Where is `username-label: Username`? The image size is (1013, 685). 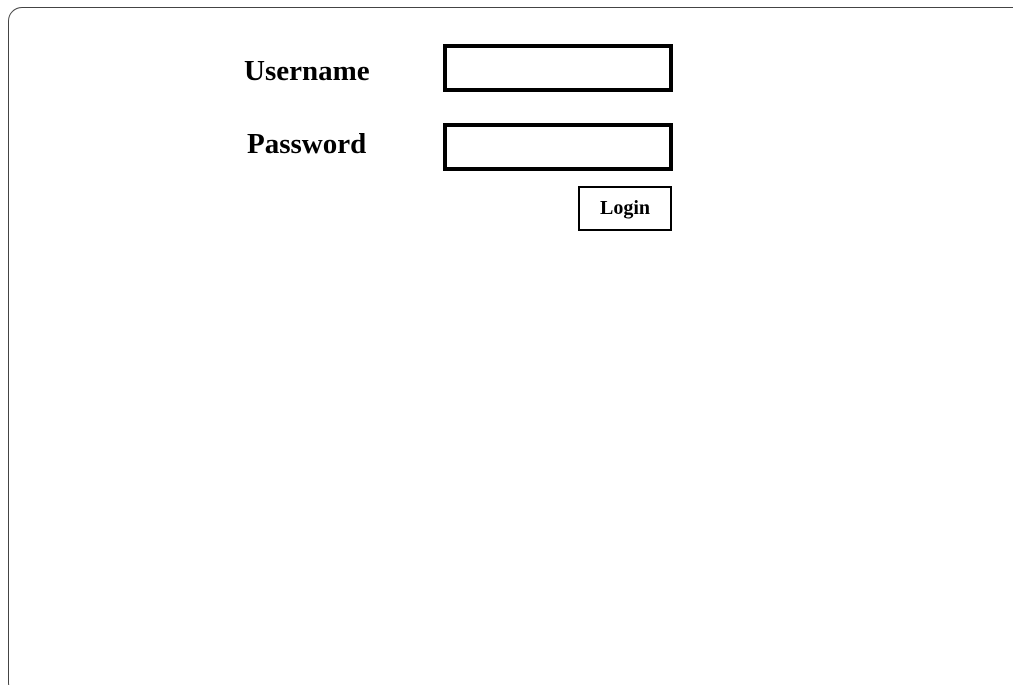 username-label: Username is located at coordinates (307, 71).